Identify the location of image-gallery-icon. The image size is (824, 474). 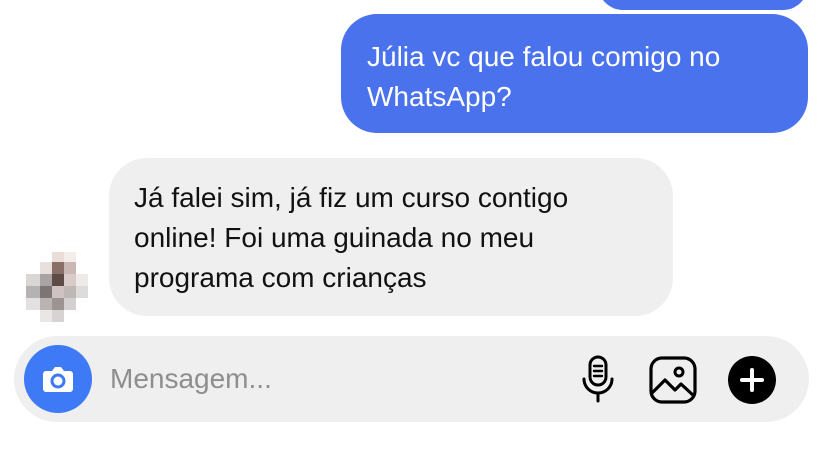
(673, 380).